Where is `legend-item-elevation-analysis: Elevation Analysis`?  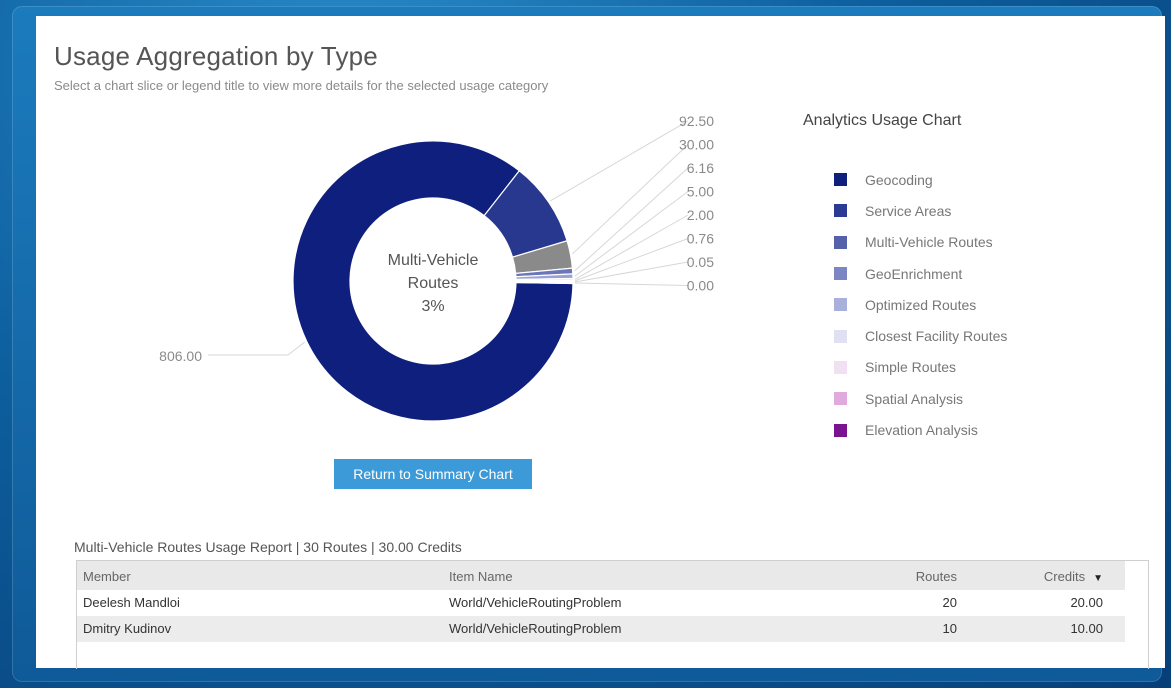
legend-item-elevation-analysis: Elevation Analysis is located at coordinates (920, 429).